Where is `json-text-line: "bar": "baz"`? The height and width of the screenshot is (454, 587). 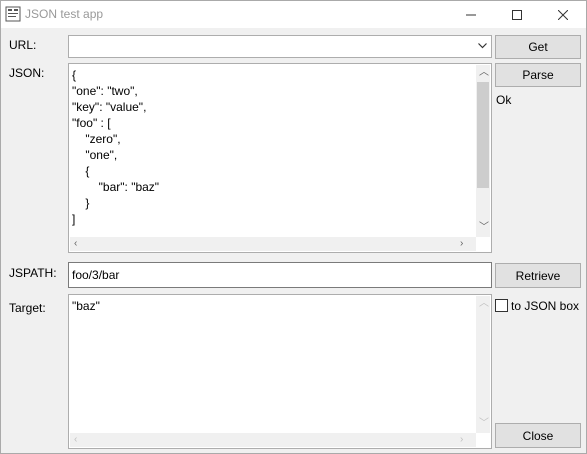 json-text-line: "bar": "baz" is located at coordinates (116, 187).